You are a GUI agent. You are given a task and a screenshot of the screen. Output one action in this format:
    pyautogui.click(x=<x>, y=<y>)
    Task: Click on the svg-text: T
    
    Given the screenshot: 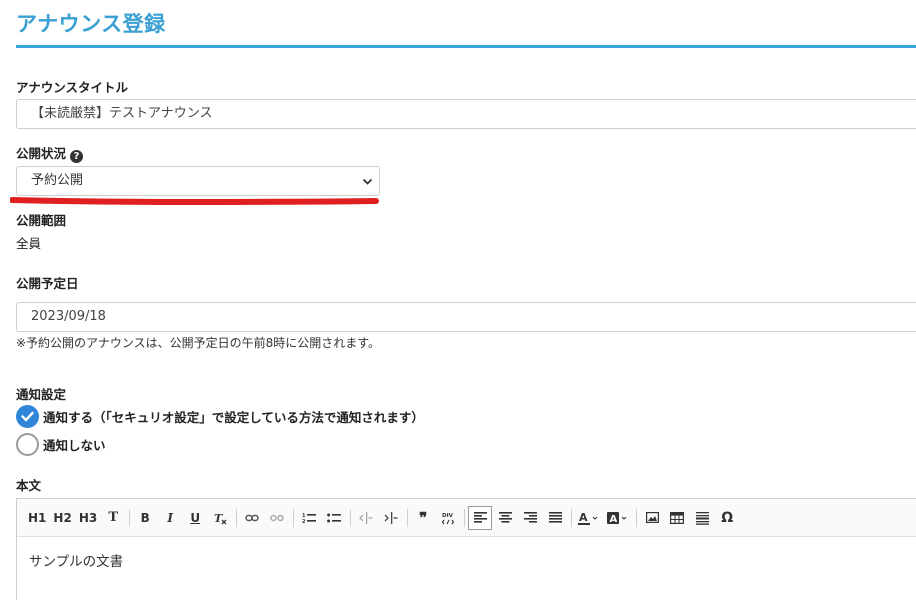 What is the action you would take?
    pyautogui.click(x=218, y=518)
    